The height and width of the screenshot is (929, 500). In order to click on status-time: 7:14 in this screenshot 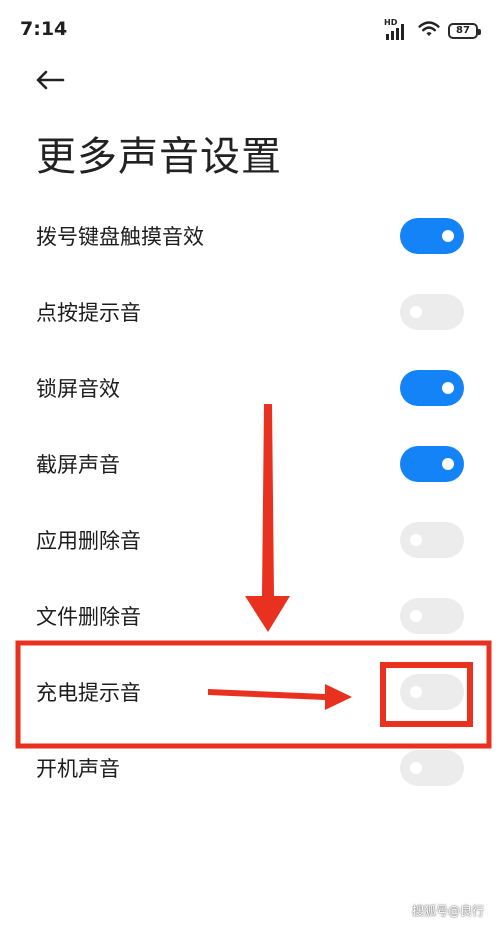, I will do `click(44, 29)`.